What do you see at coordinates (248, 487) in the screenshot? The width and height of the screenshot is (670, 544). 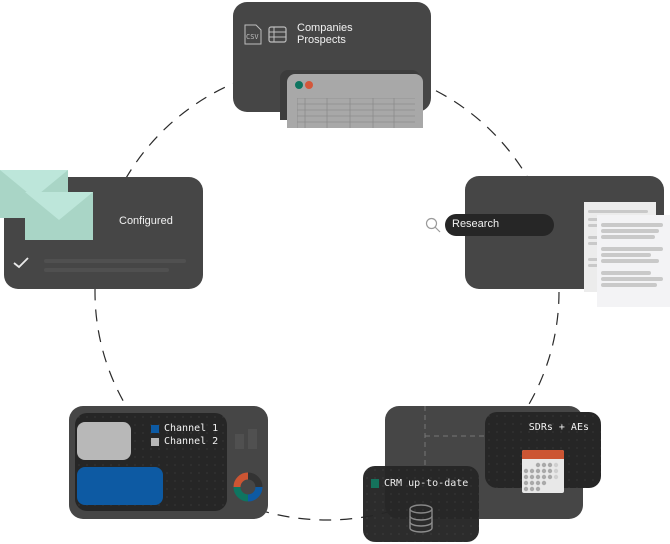 I see `donut-chart-icon` at bounding box center [248, 487].